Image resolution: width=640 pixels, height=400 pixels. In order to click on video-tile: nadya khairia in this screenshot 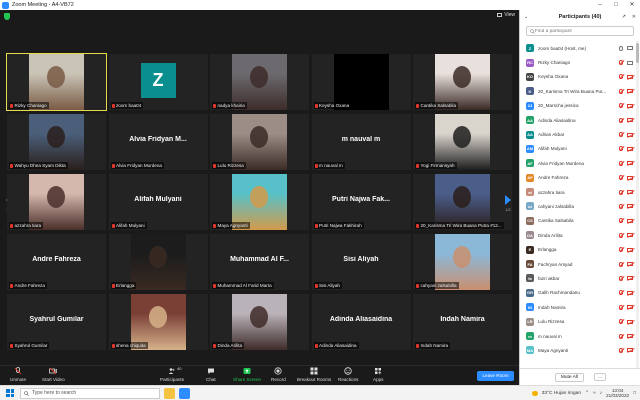, I will do `click(259, 82)`.